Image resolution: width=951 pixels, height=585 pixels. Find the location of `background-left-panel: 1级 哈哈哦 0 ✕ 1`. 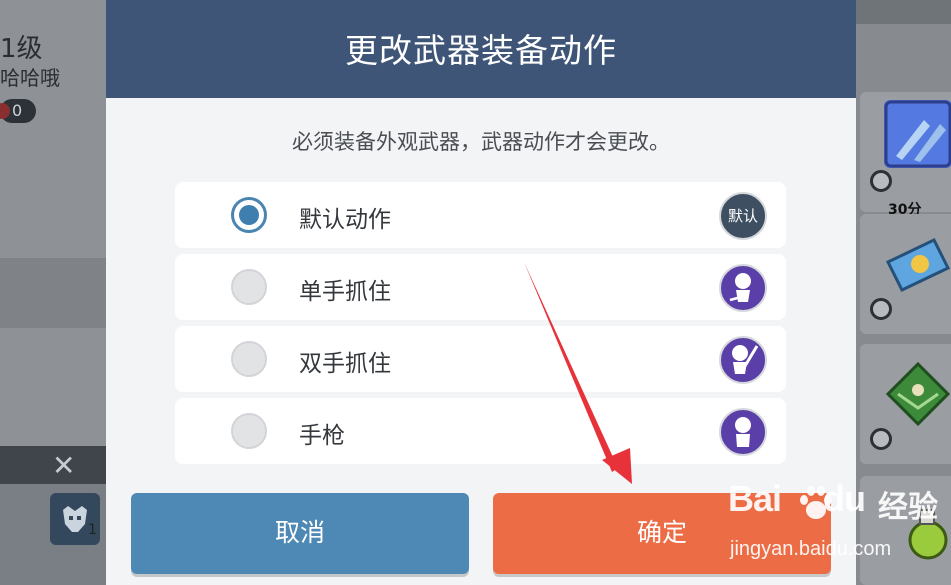

background-left-panel: 1级 哈哈哦 0 ✕ 1 is located at coordinates (53, 292).